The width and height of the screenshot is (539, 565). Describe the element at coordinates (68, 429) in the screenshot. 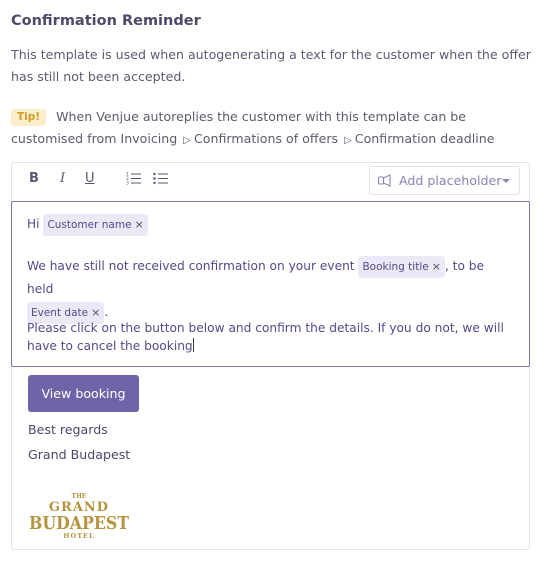

I see `signature-line-1: Best regards` at that location.